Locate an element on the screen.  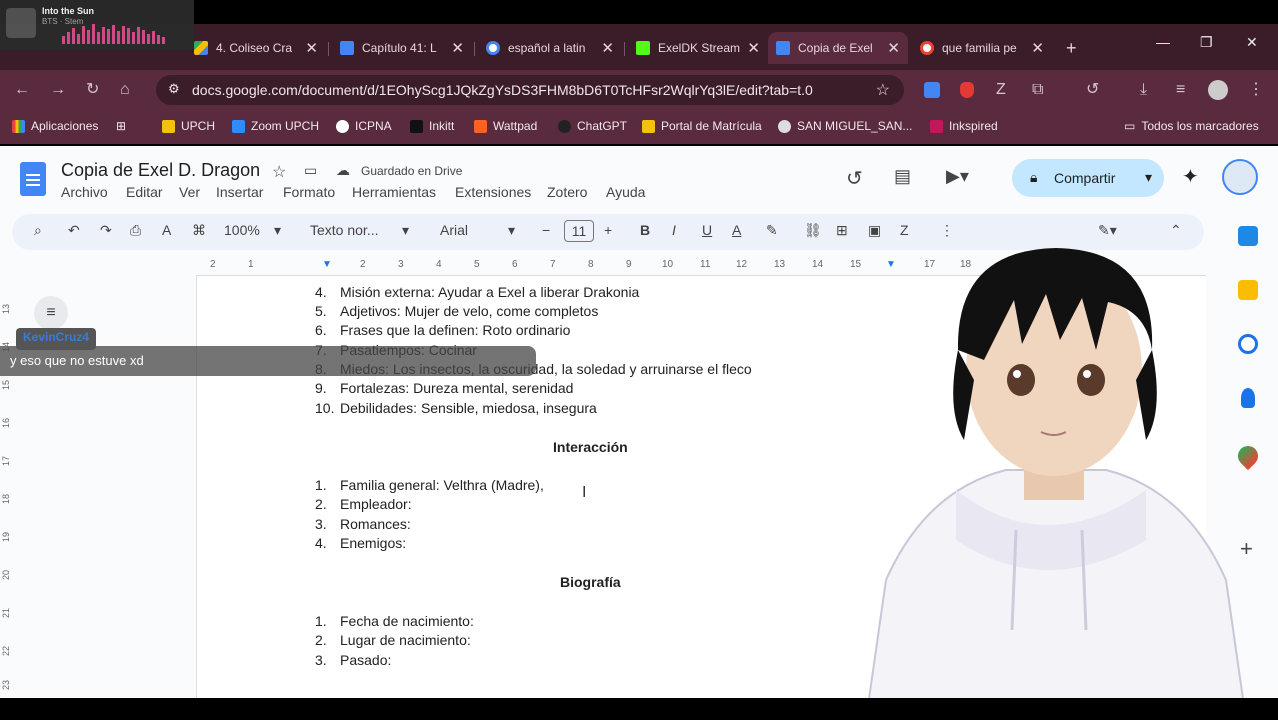
download-icon: ⤓ is located at coordinates (1143, 90).